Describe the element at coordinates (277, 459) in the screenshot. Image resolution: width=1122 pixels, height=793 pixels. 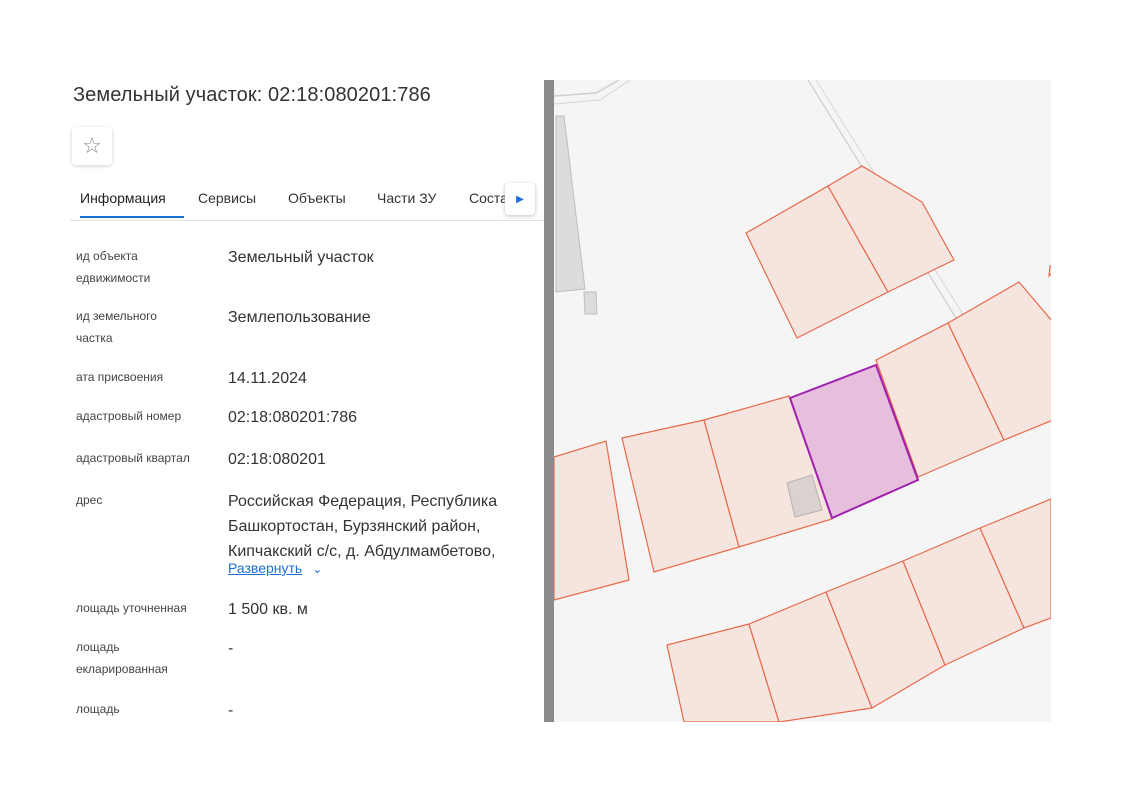
I see `cadastral-quarter-value: 02:18:080201` at that location.